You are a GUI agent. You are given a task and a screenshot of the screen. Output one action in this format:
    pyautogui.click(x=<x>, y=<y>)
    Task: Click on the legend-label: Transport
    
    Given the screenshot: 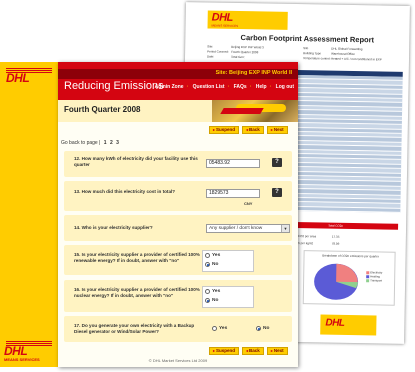 What is the action you would take?
    pyautogui.click(x=376, y=280)
    